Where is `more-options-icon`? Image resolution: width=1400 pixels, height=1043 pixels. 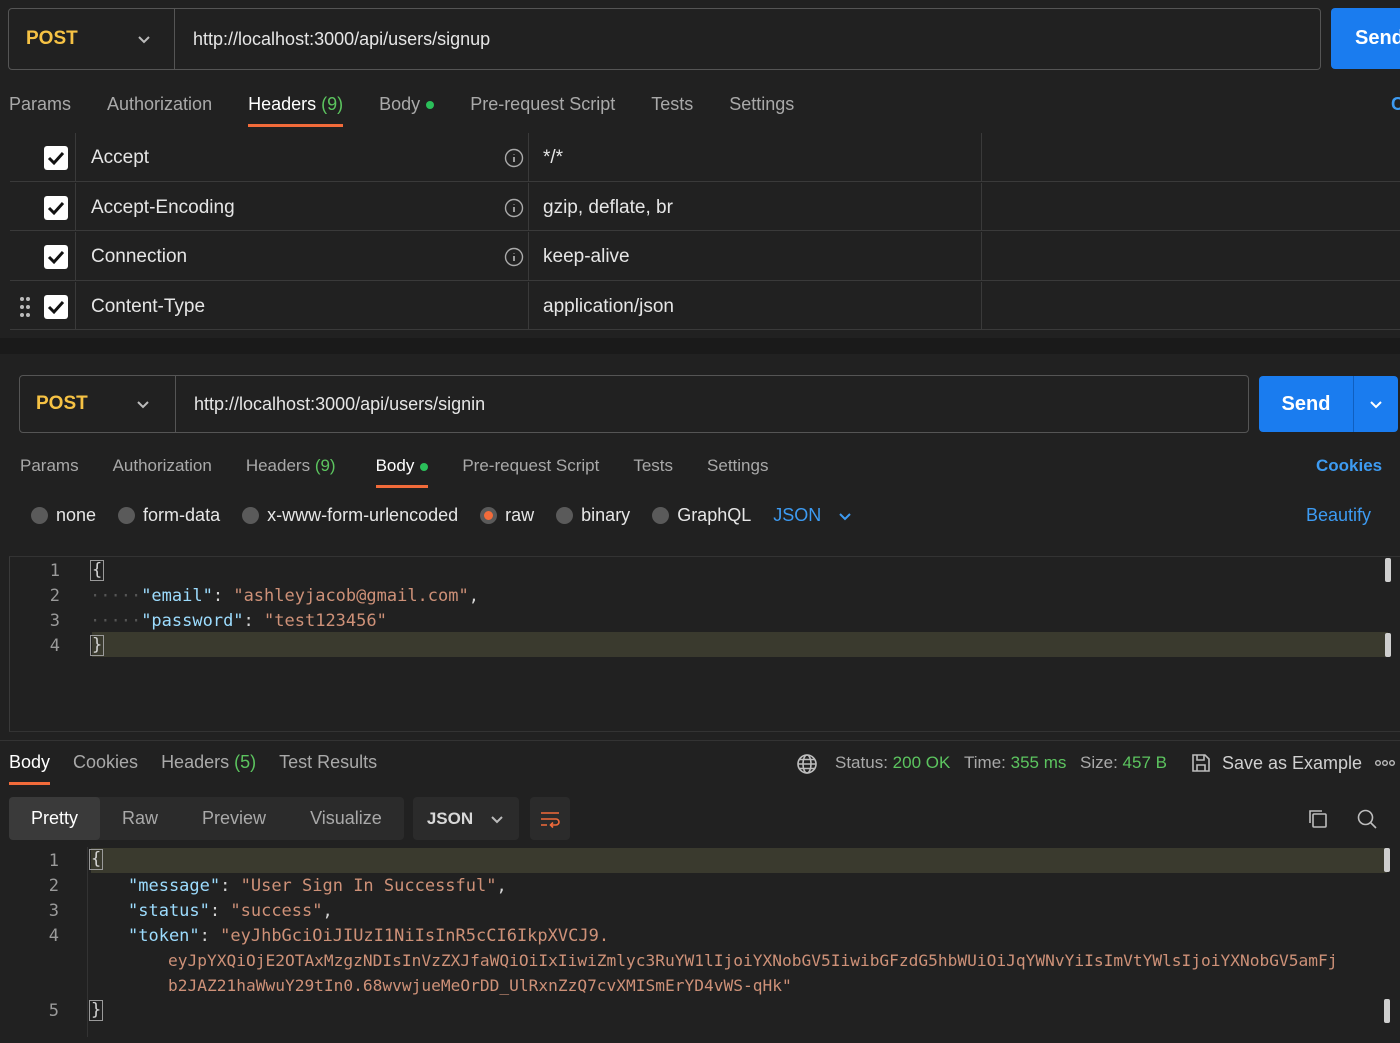 more-options-icon is located at coordinates (1385, 763).